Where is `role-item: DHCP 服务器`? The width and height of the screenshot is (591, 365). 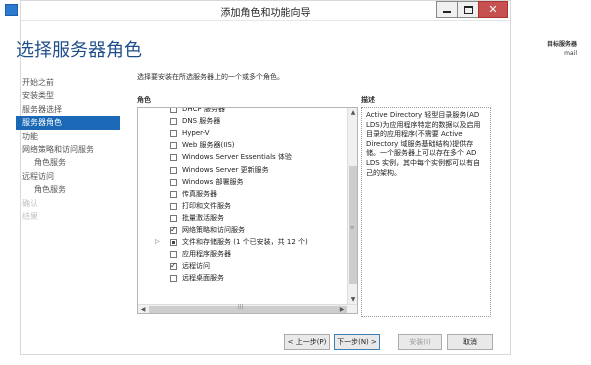
role-item: DHCP 服务器 is located at coordinates (243, 111).